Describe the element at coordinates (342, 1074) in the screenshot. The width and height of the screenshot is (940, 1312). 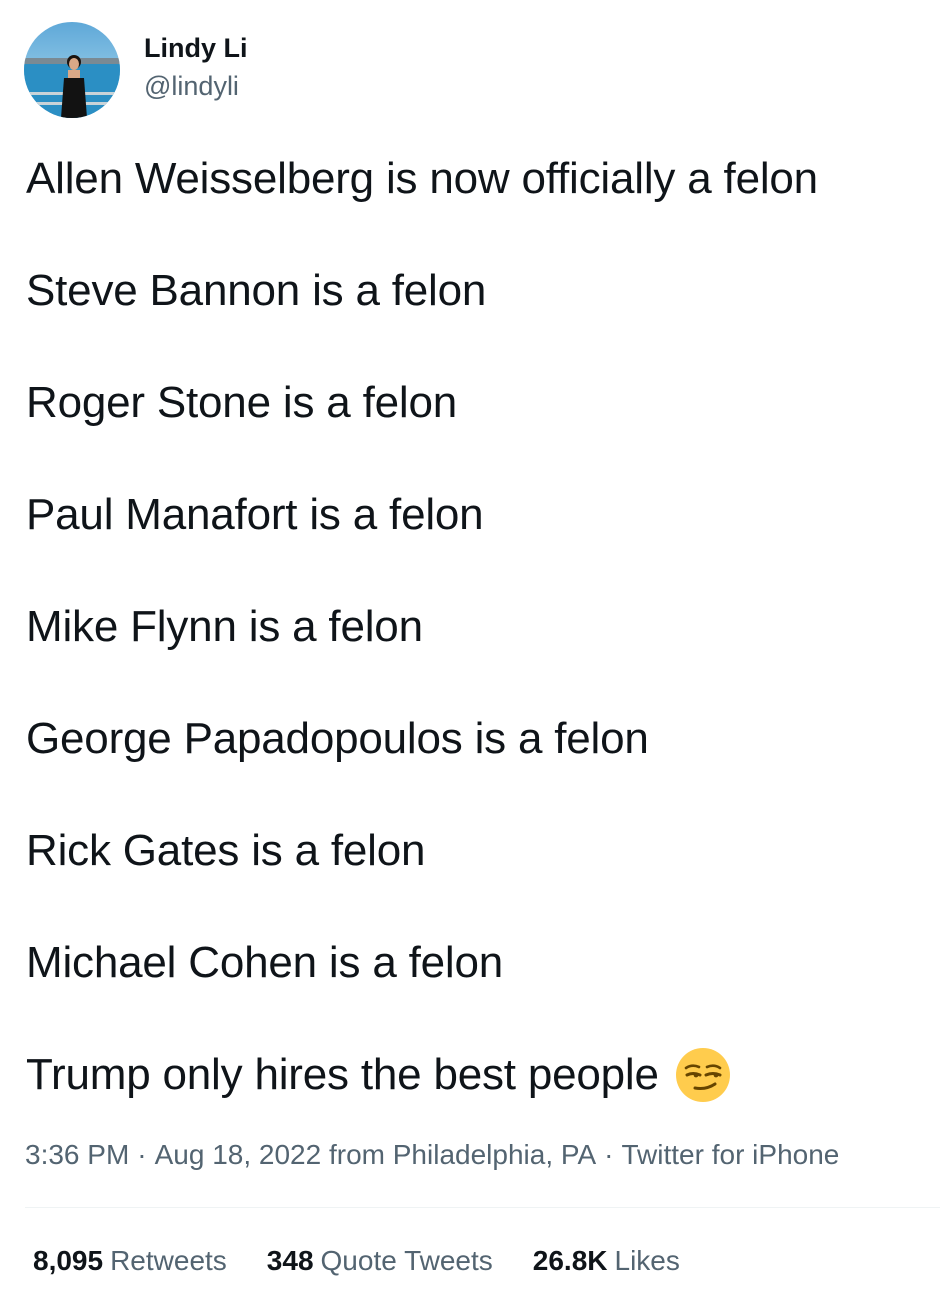
I see `tweet-line: Trump only hires the best people` at that location.